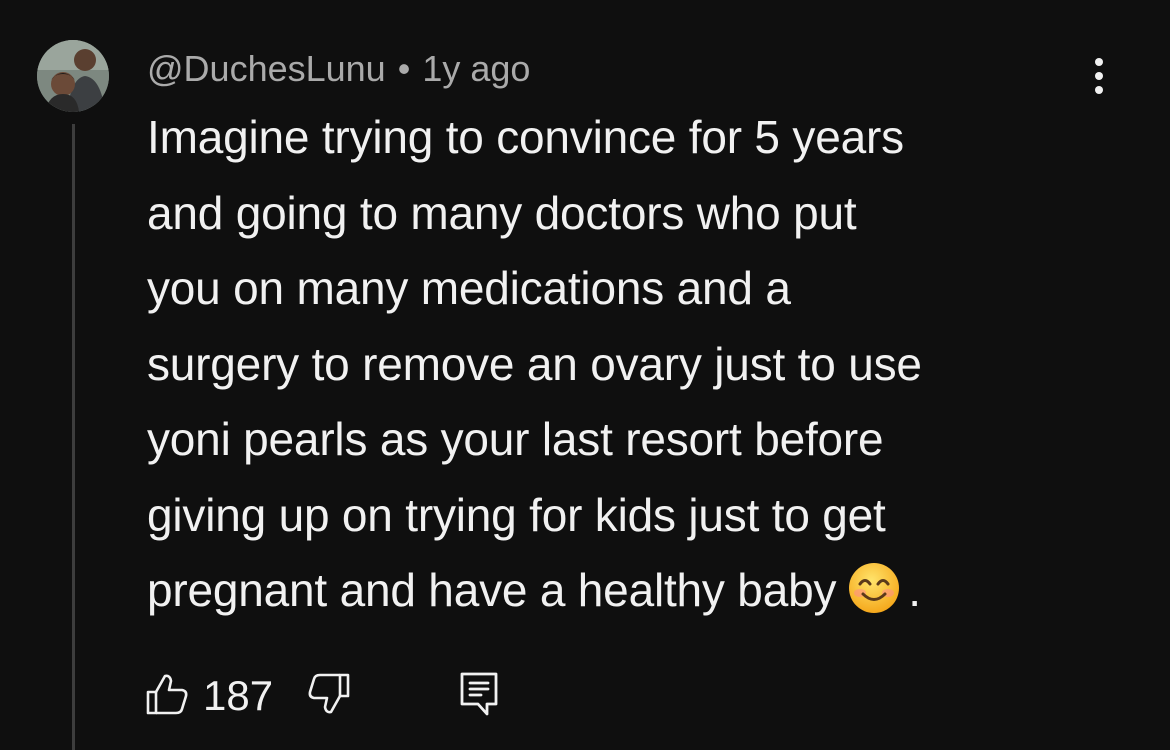 The height and width of the screenshot is (750, 1170). I want to click on like-button: 187, so click(226, 696).